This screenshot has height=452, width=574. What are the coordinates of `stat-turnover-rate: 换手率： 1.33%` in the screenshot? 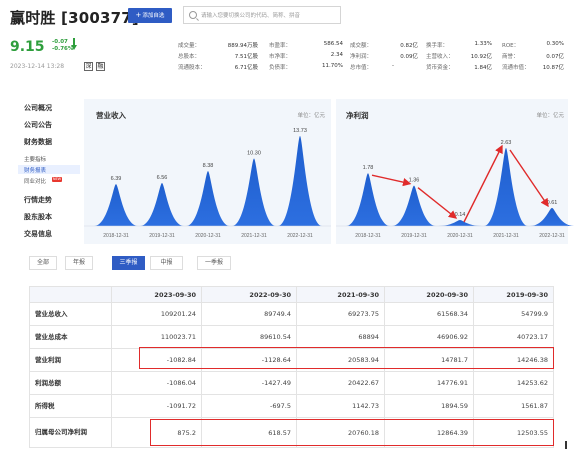 It's located at (459, 45).